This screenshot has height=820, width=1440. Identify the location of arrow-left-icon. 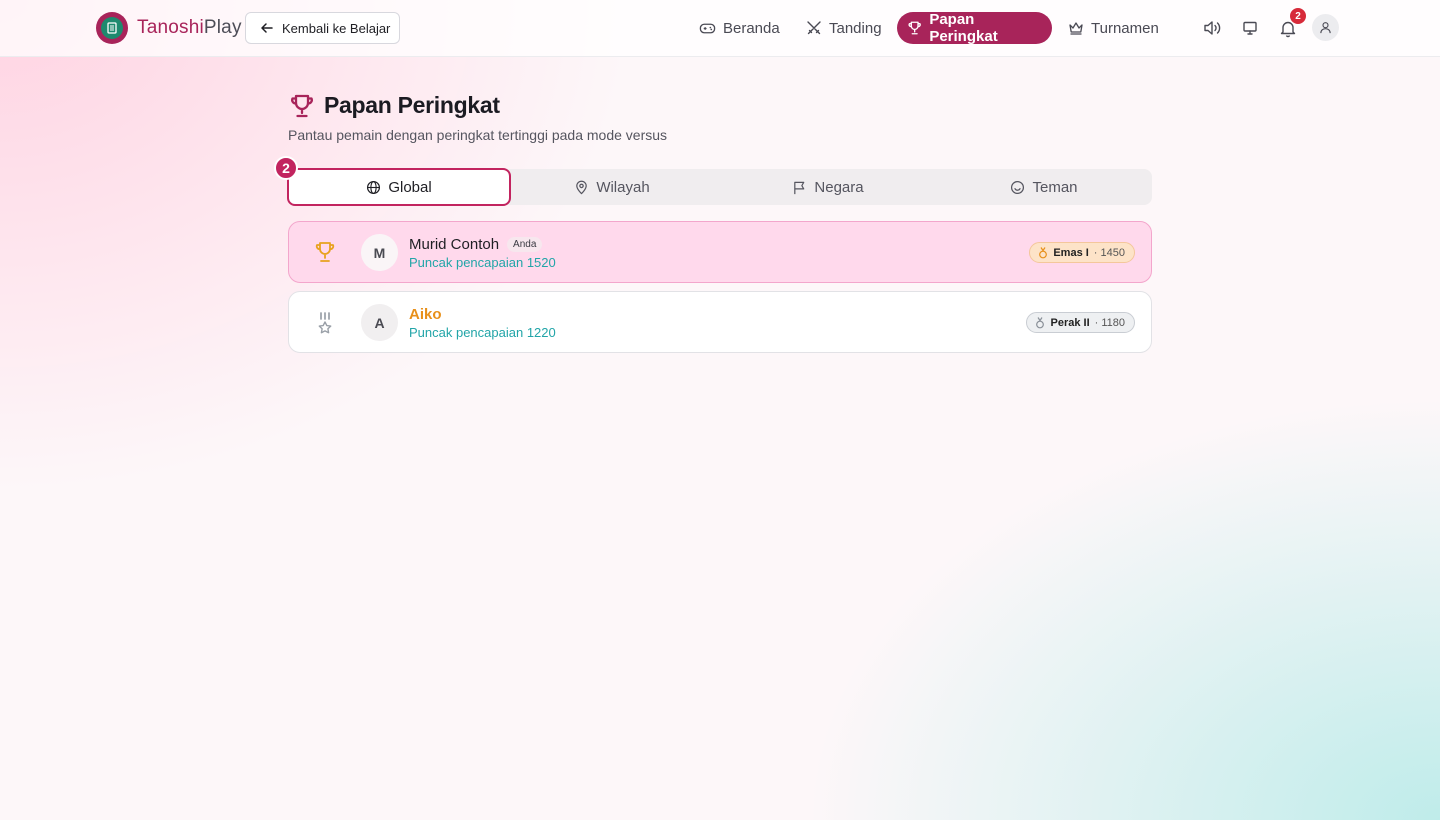
(267, 28).